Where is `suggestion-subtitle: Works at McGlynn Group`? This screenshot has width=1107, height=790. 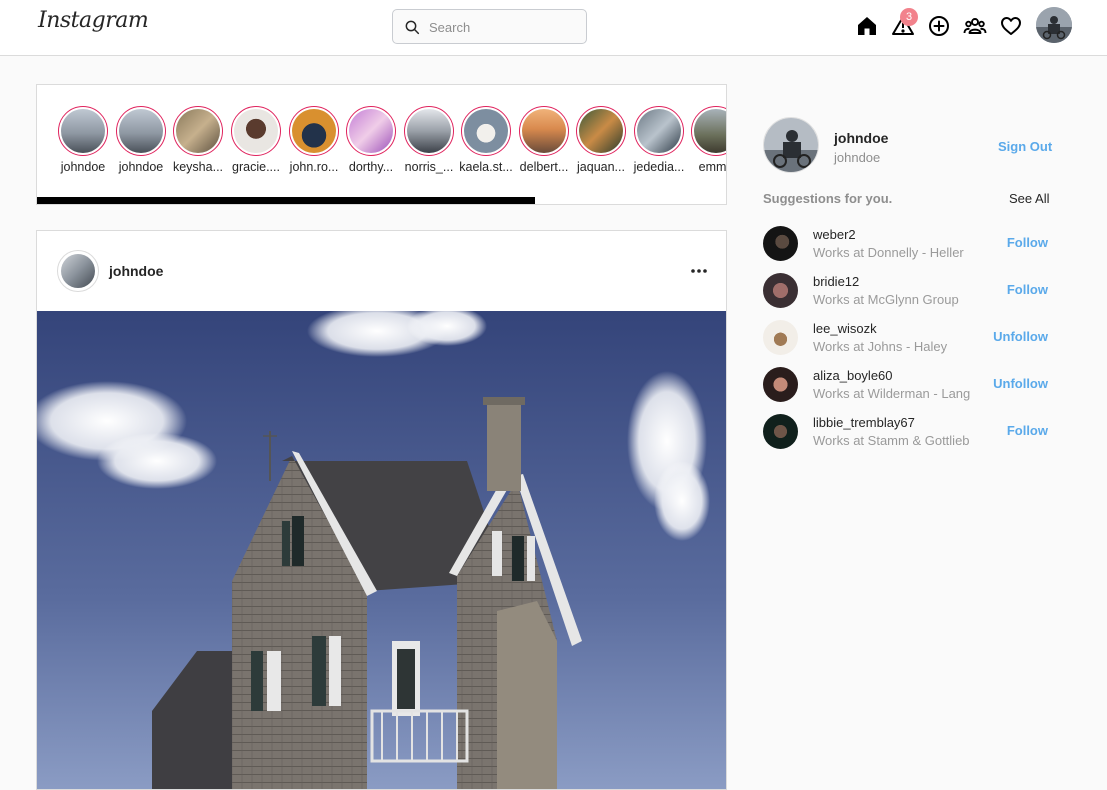
suggestion-subtitle: Works at McGlynn Group is located at coordinates (886, 299).